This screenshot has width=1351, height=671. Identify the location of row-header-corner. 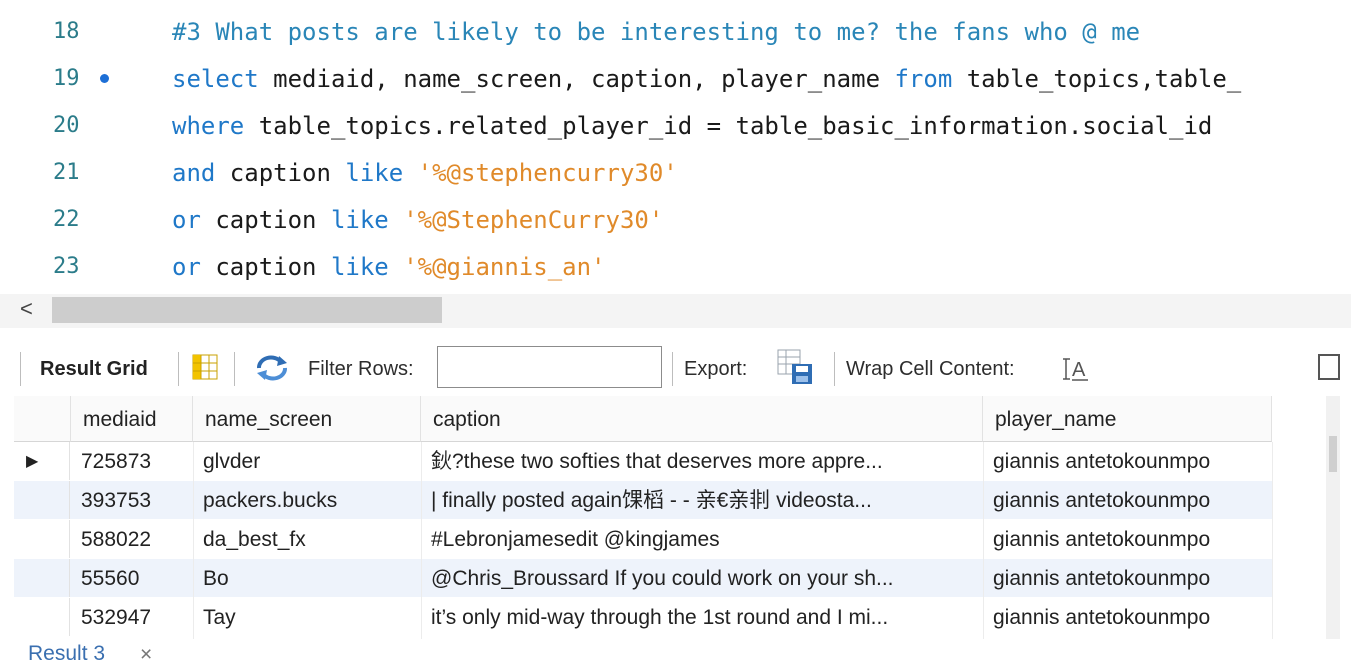
(42, 419).